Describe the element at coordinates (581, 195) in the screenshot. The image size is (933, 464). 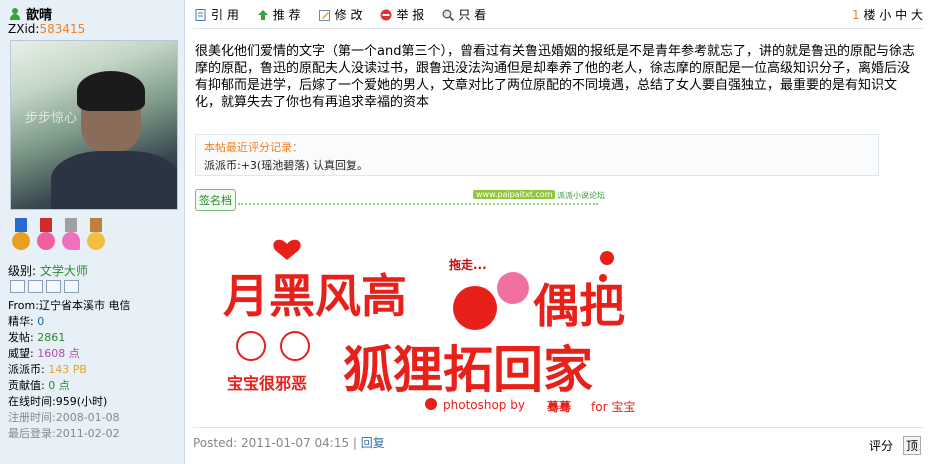
I see `signature-site: 派派小说论坛` at that location.